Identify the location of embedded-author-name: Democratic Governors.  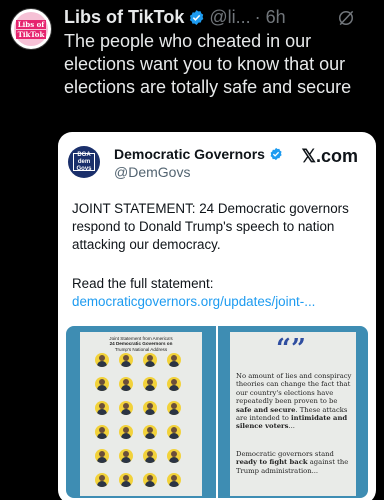
(198, 154).